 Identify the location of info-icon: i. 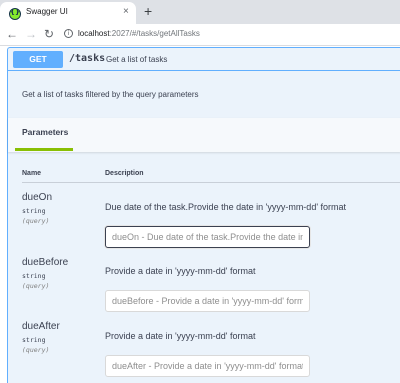
(68, 33).